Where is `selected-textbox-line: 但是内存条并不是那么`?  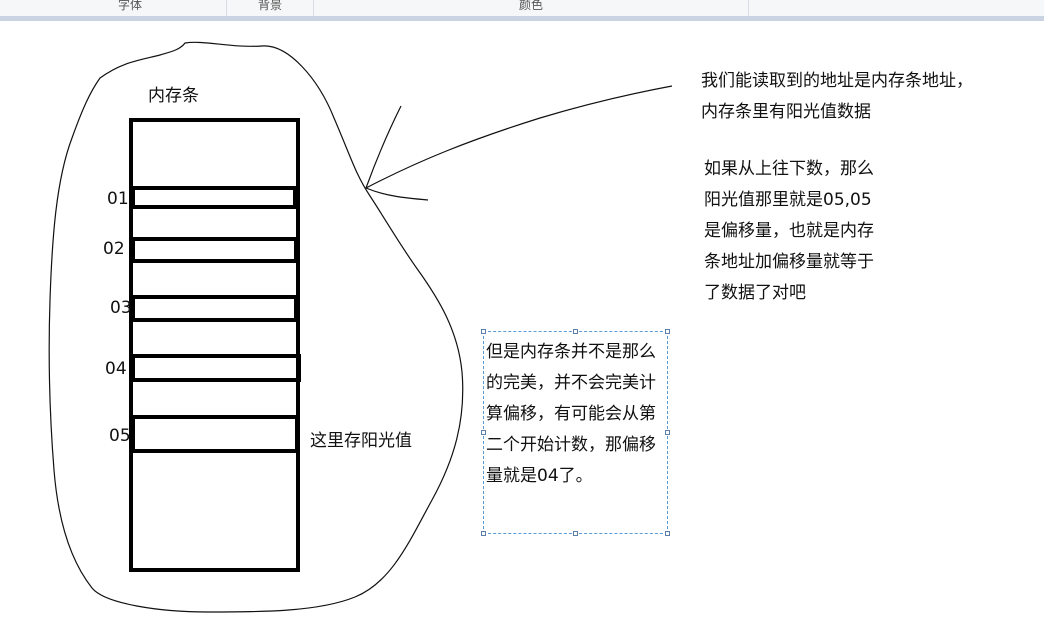
selected-textbox-line: 但是内存条并不是那么 is located at coordinates (571, 352).